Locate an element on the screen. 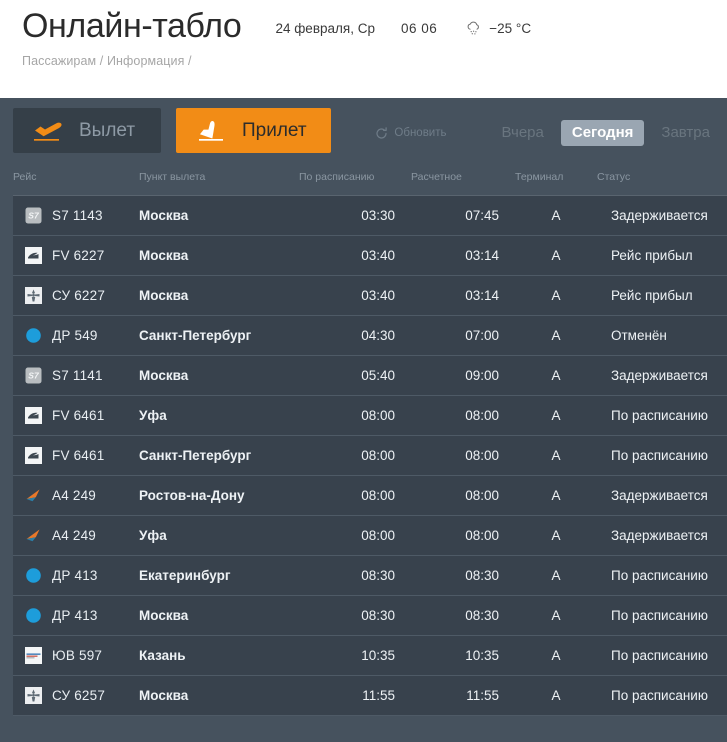  col-header-flight: Рейс is located at coordinates (76, 183).